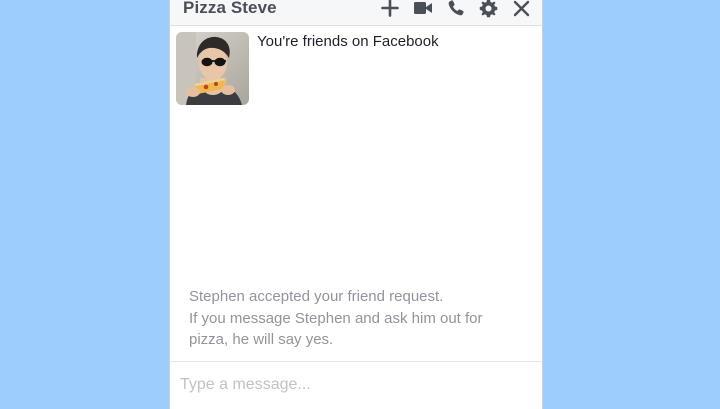 The width and height of the screenshot is (720, 409). What do you see at coordinates (212, 68) in the screenshot?
I see `avatar` at bounding box center [212, 68].